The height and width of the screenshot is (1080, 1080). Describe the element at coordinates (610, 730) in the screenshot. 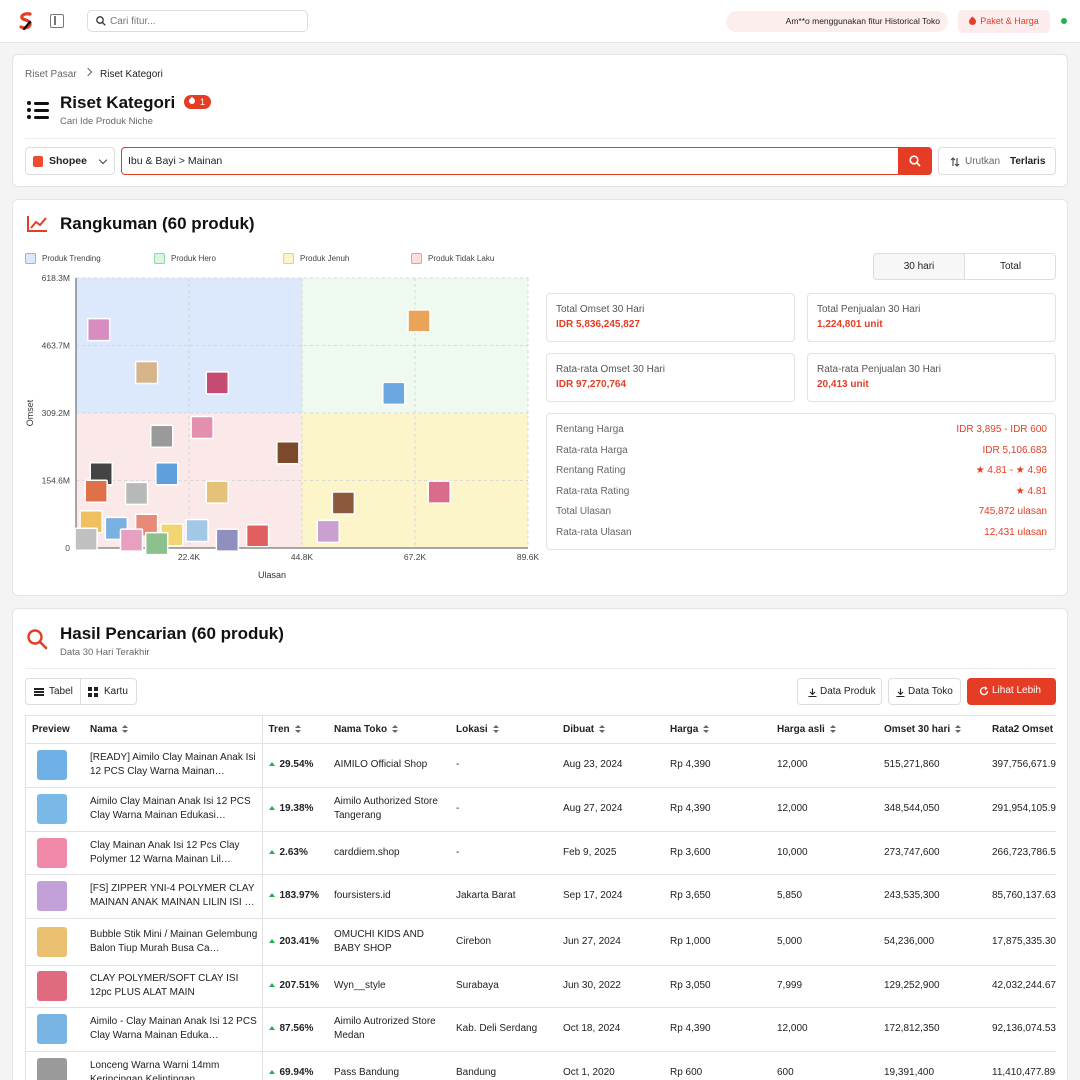

I see `col-dibuat: Dibuat` at that location.